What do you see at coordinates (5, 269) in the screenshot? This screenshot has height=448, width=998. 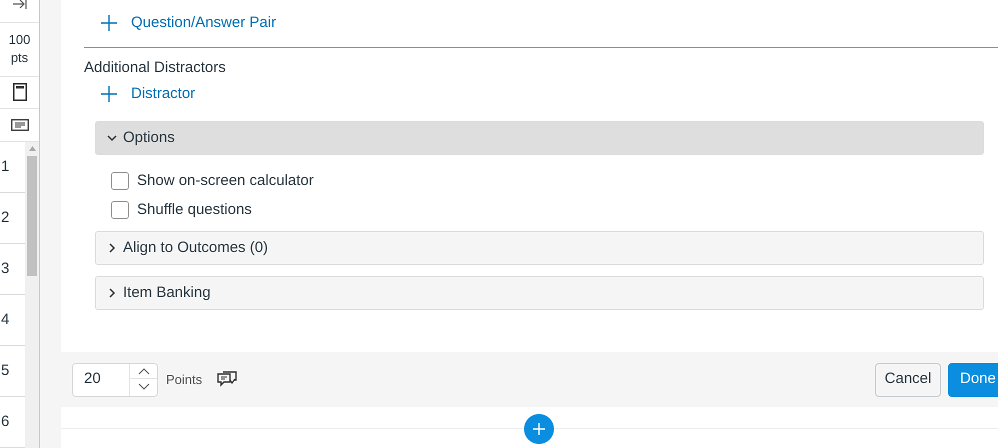 I see `question-number: 3` at bounding box center [5, 269].